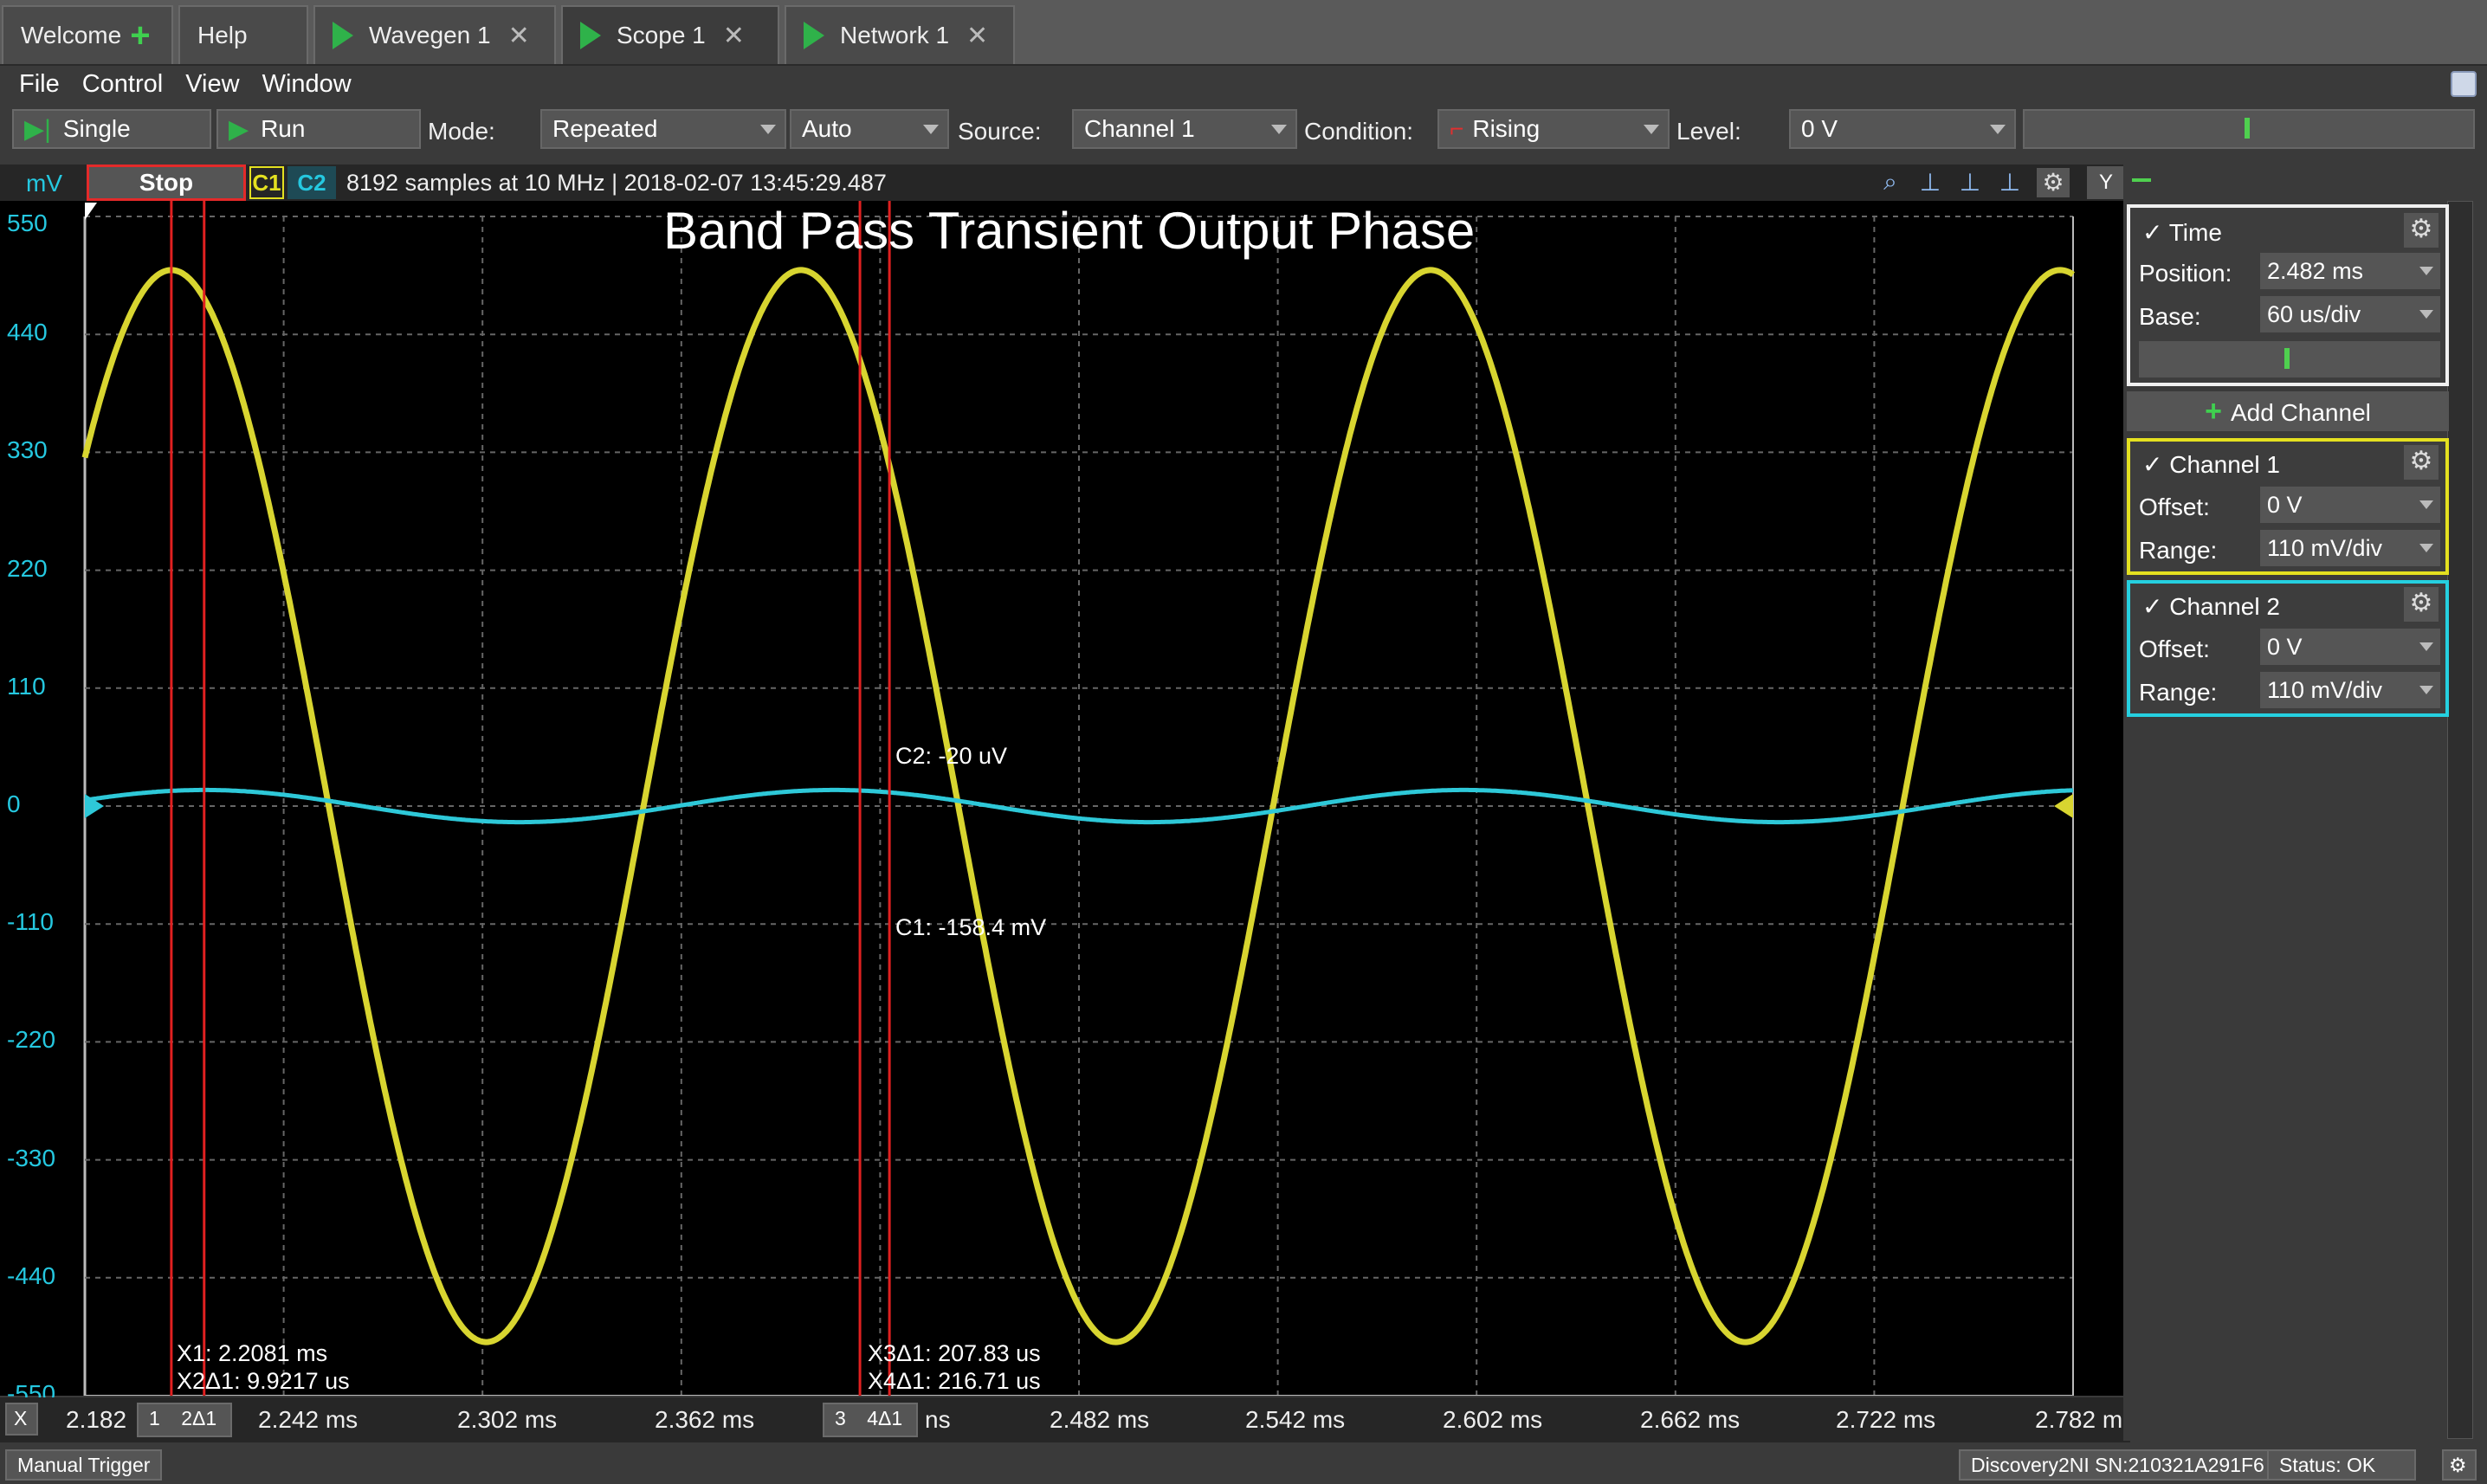 The image size is (2487, 1484). What do you see at coordinates (307, 84) in the screenshot?
I see `menu-window: Window` at bounding box center [307, 84].